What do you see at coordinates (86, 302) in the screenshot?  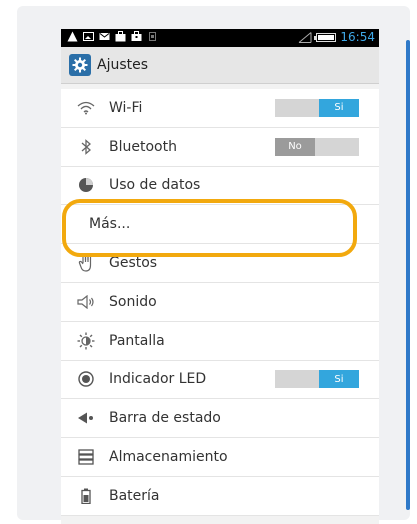 I see `speaker-icon` at bounding box center [86, 302].